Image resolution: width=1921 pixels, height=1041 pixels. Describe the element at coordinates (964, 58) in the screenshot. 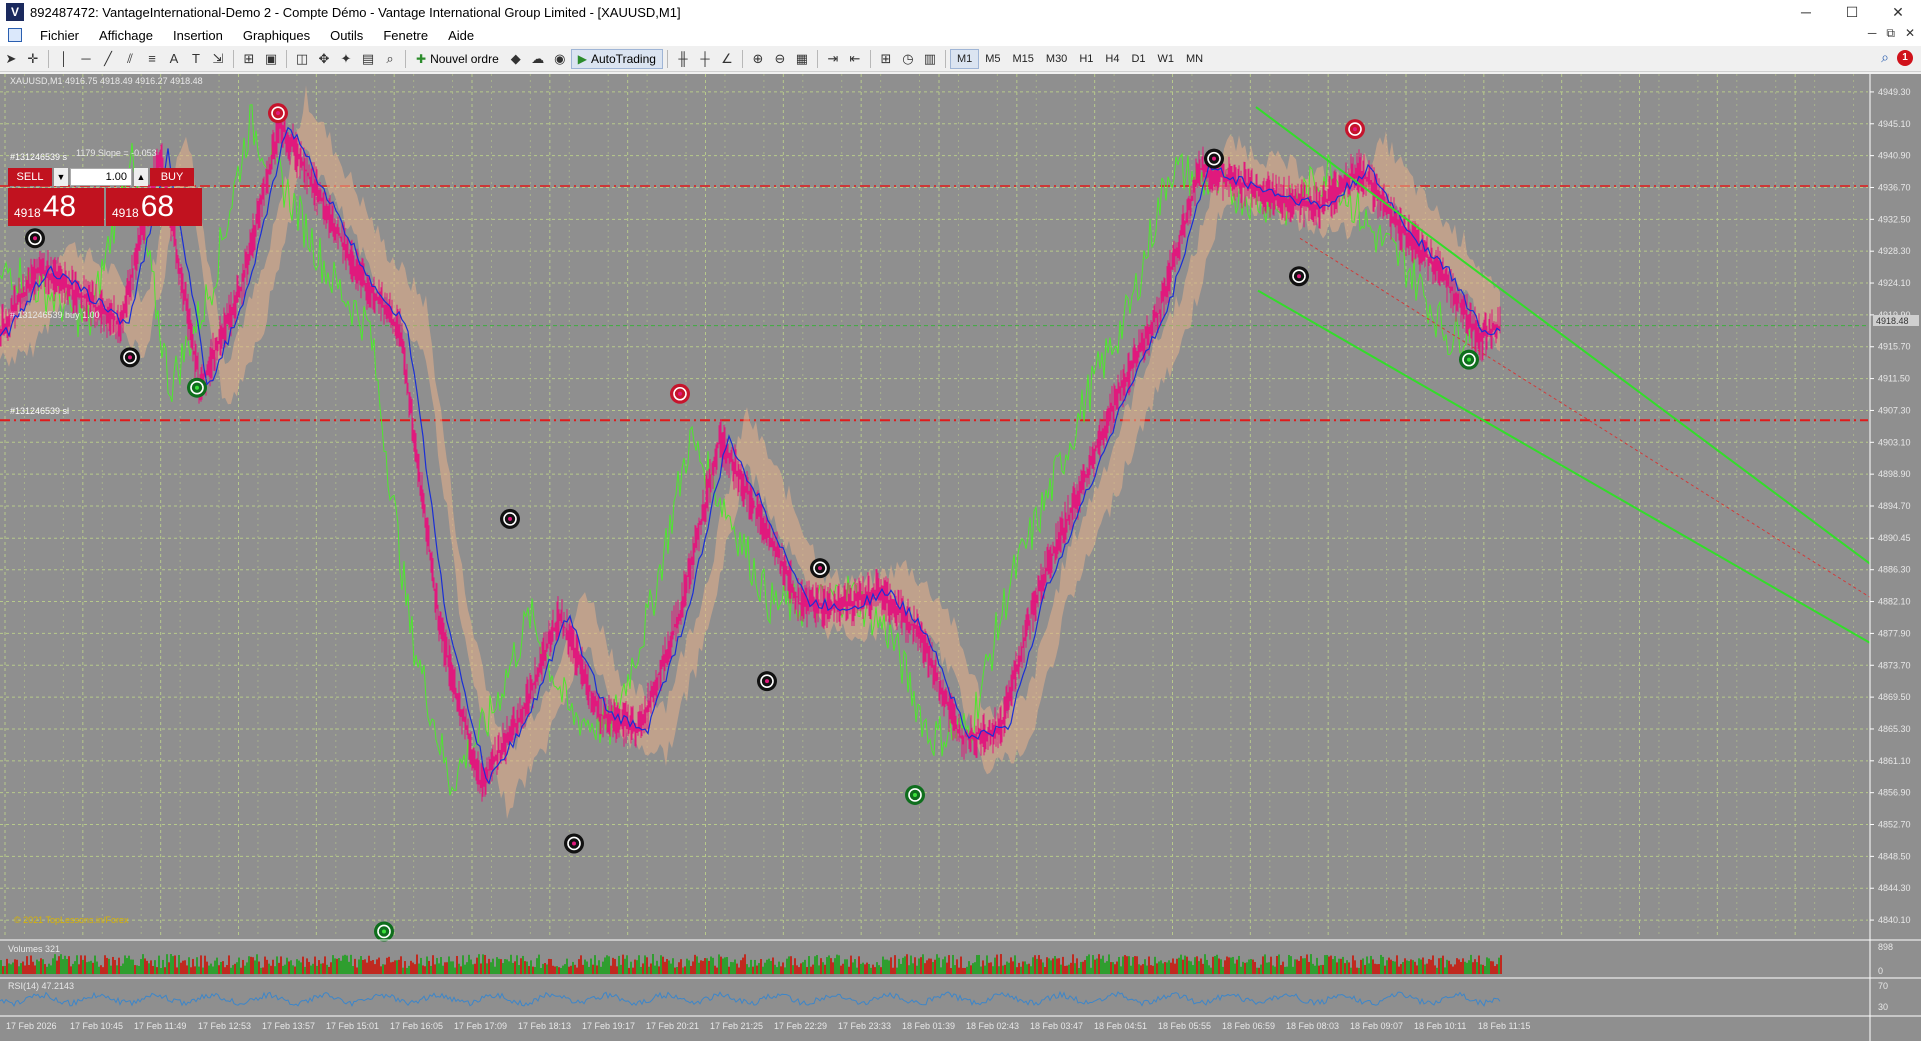

I see `timeframe-m1: M1` at that location.